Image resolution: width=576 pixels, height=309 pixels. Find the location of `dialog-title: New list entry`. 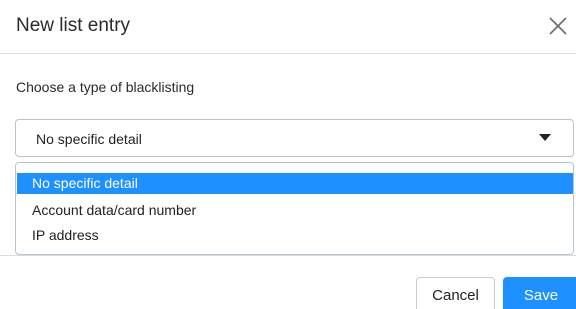

dialog-title: New list entry is located at coordinates (73, 25).